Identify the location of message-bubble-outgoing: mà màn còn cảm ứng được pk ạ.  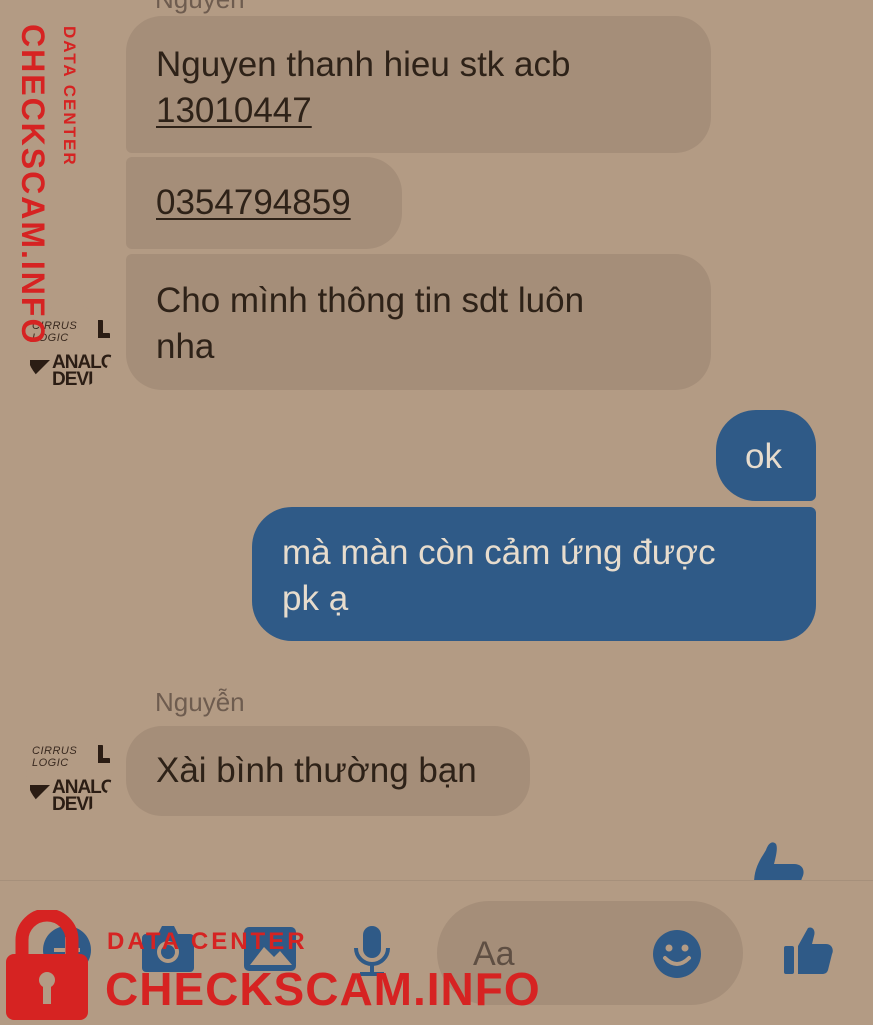
(534, 574).